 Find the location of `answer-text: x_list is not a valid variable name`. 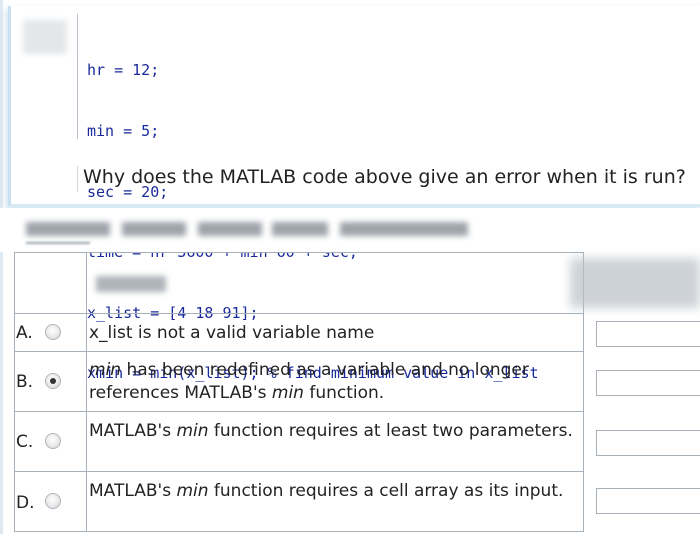

answer-text: x_list is not a valid variable name is located at coordinates (332, 333).